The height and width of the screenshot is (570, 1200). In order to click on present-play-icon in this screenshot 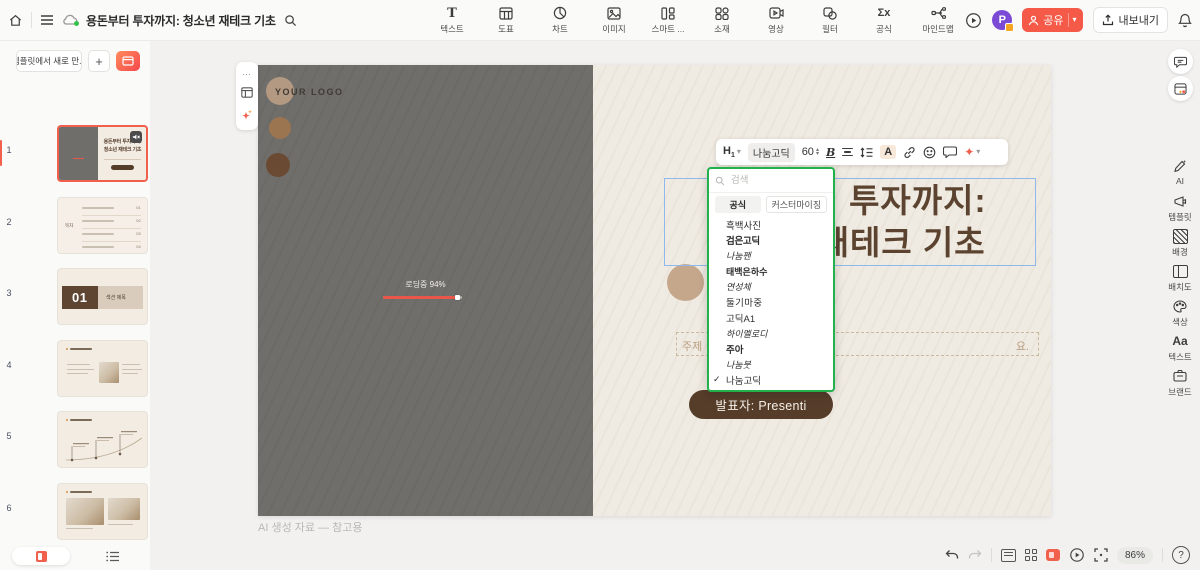, I will do `click(973, 20)`.